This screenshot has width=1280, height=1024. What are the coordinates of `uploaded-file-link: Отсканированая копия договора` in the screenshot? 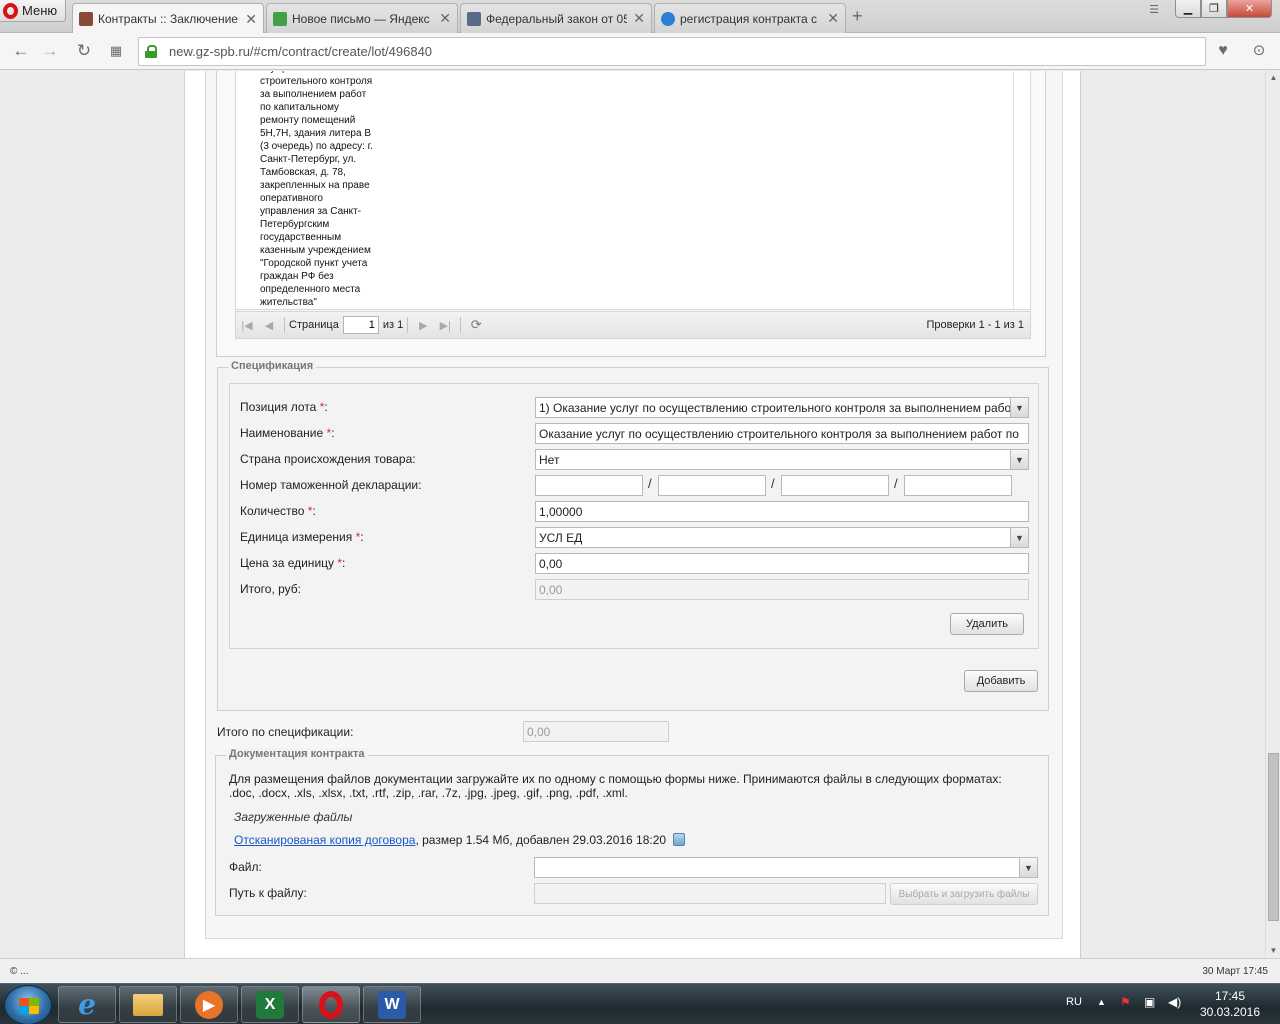 It's located at (324, 840).